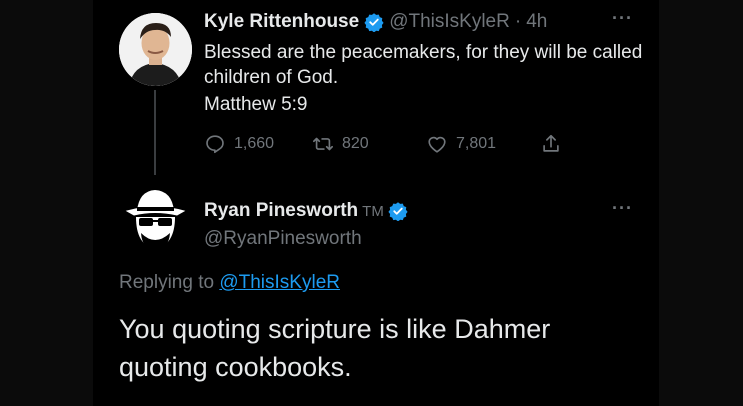  Describe the element at coordinates (167, 282) in the screenshot. I see `replying-to-label: Replying to` at that location.